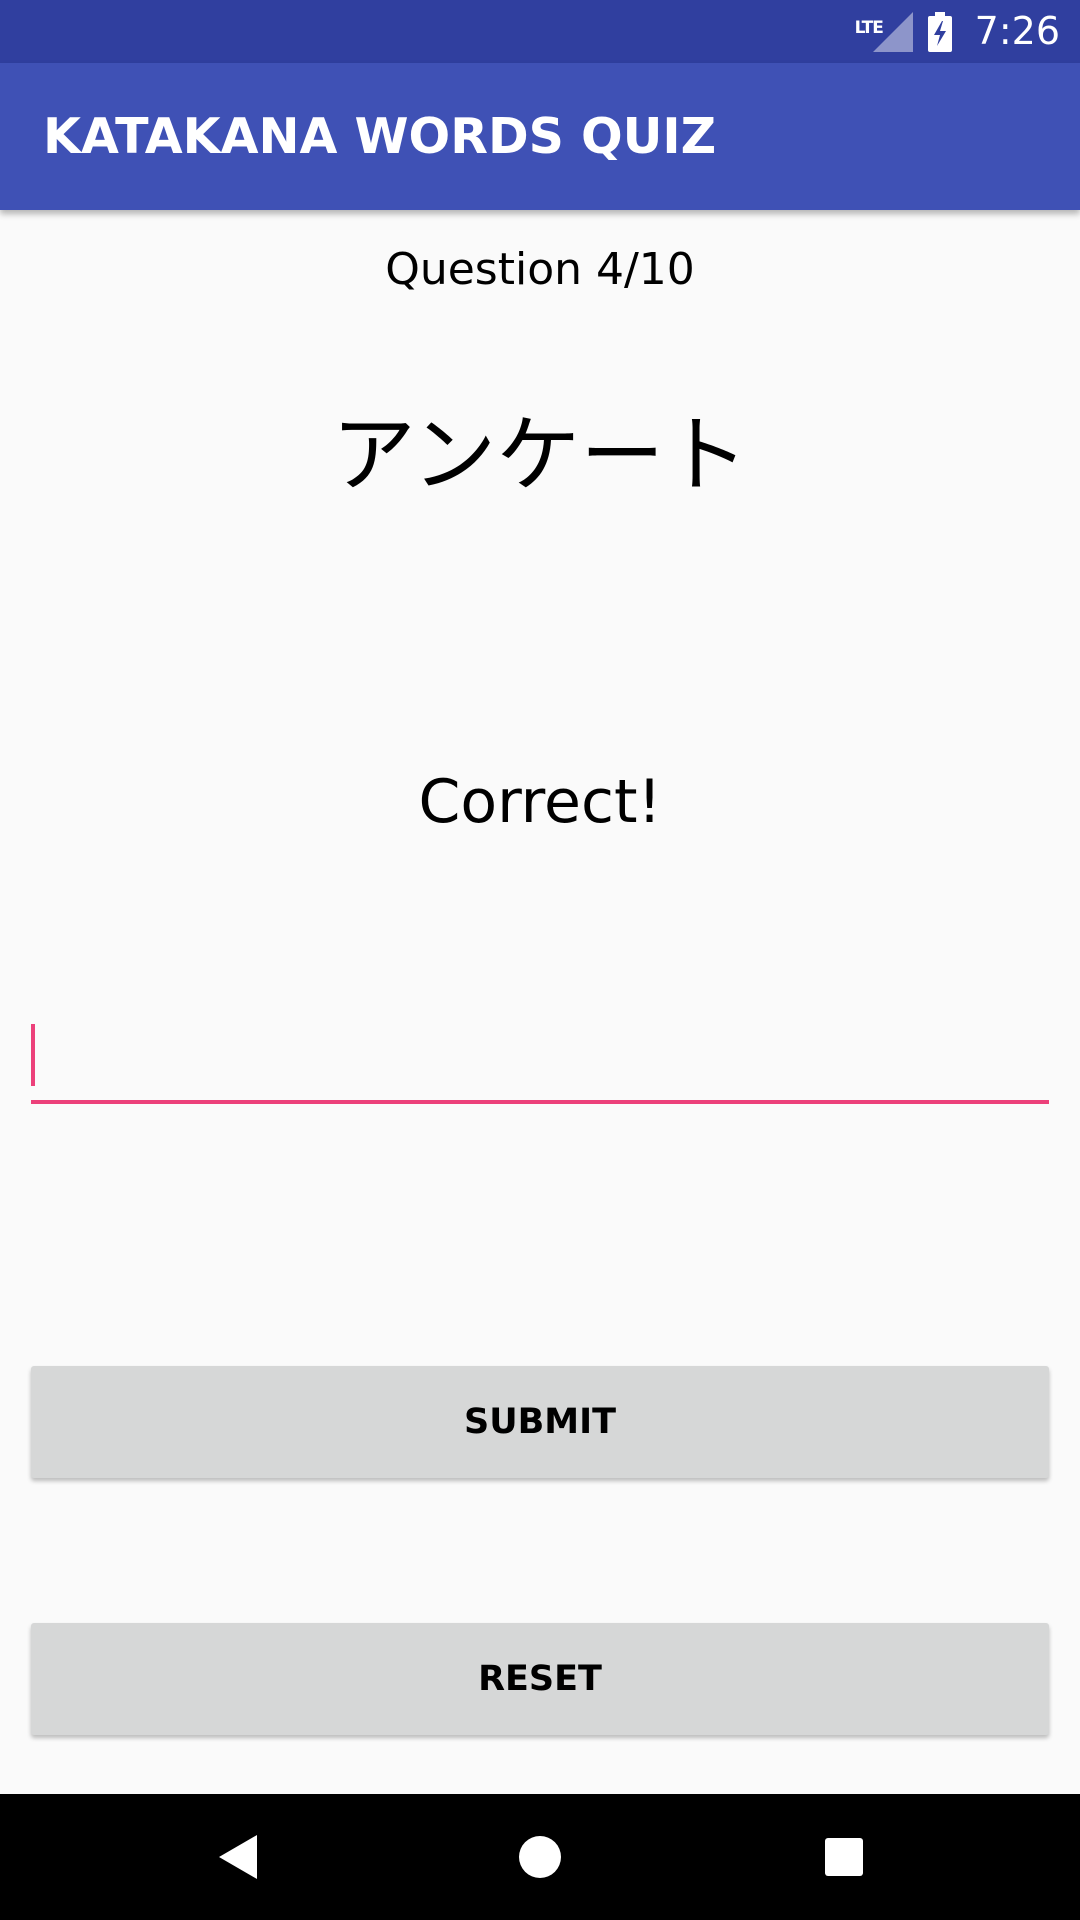 This screenshot has height=1920, width=1080. I want to click on cell-signal-icon, so click(892, 31).